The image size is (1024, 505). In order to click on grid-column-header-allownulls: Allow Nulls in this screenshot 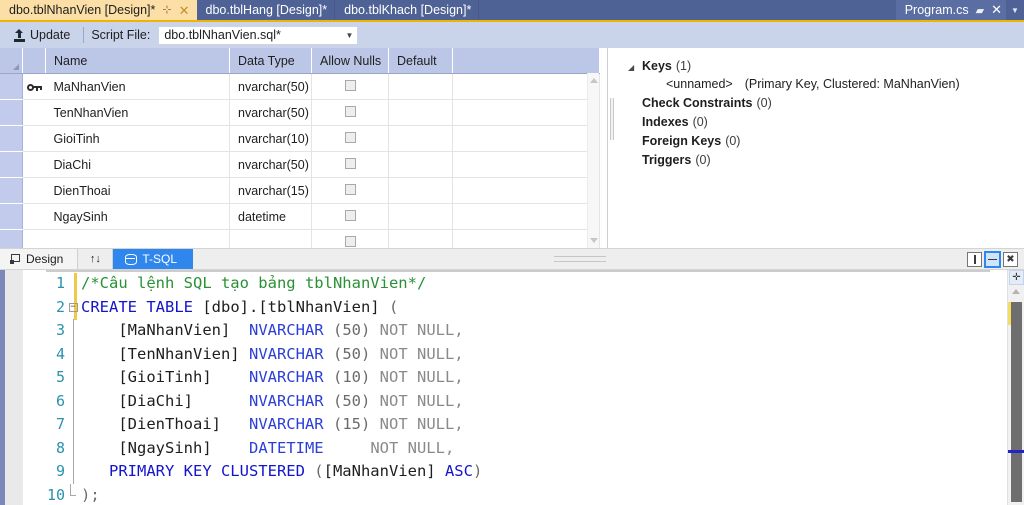, I will do `click(350, 61)`.